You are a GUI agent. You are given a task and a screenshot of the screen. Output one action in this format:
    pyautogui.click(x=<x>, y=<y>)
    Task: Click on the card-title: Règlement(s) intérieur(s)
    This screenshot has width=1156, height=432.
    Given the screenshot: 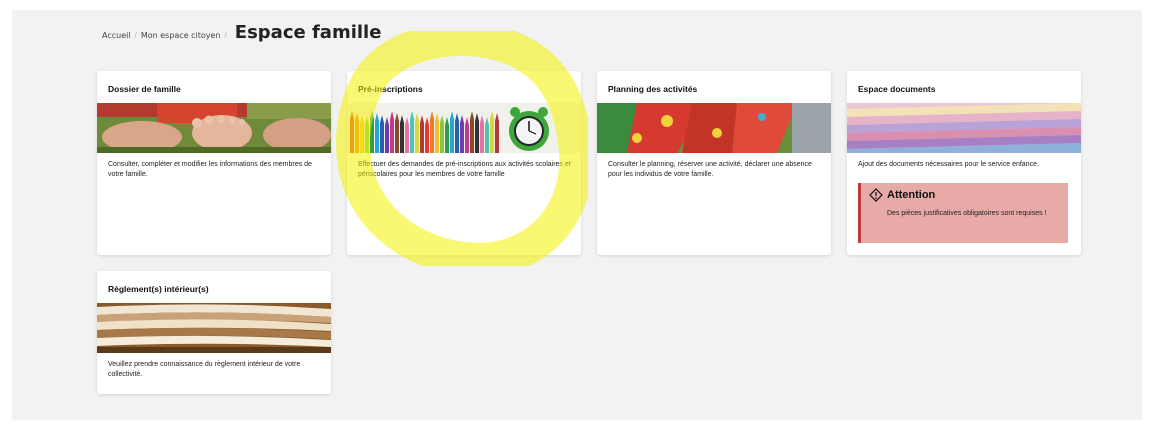 What is the action you would take?
    pyautogui.click(x=158, y=289)
    